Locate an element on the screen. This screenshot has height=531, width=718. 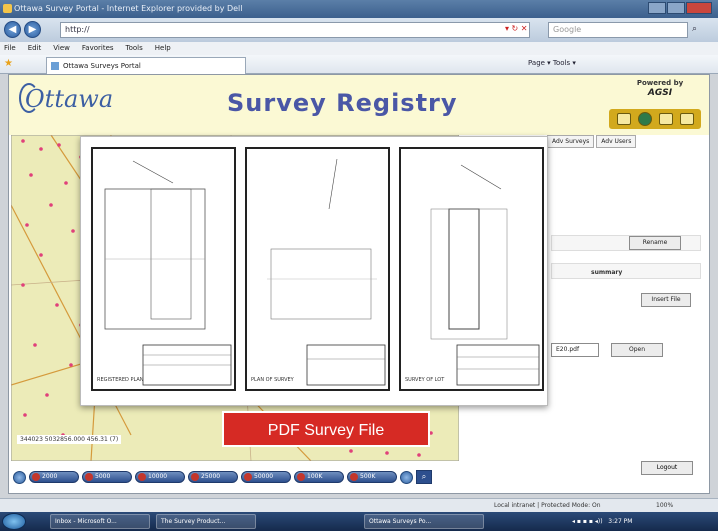
browser-tab: Ottawa Surveys Portal is located at coordinates (146, 65).